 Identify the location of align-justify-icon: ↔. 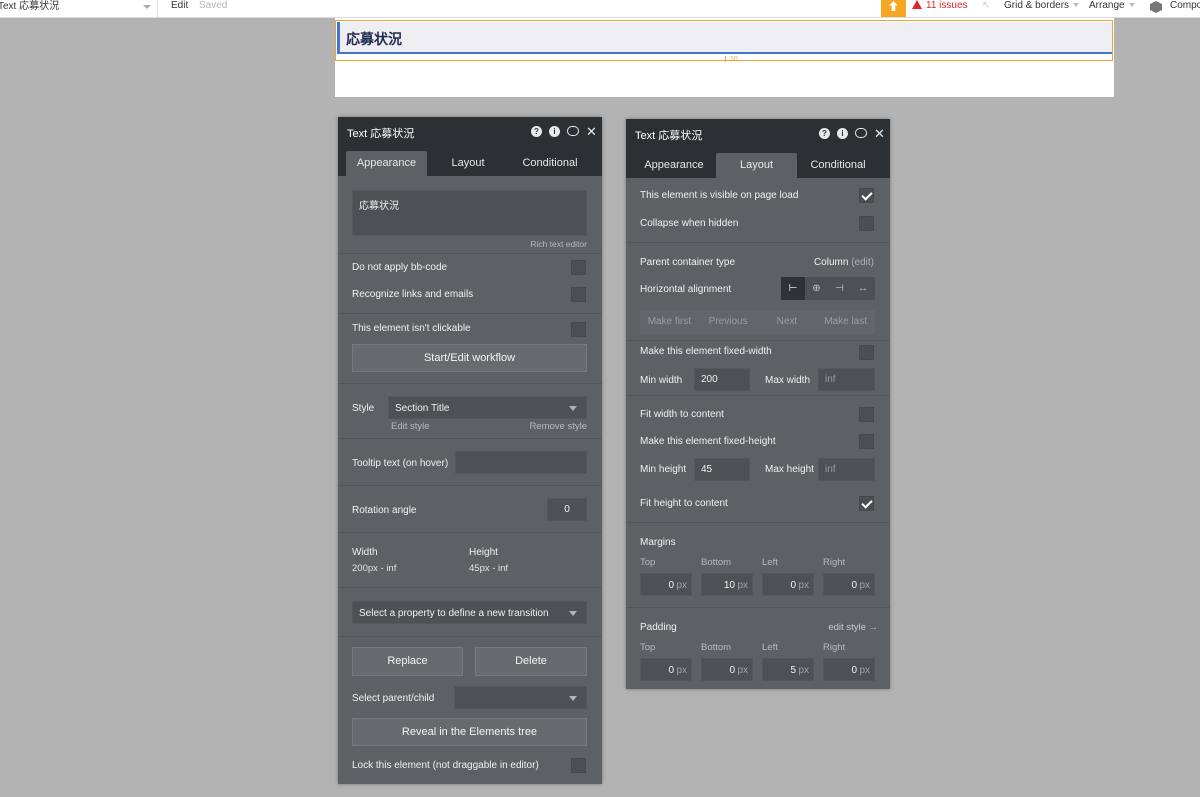
(863, 288).